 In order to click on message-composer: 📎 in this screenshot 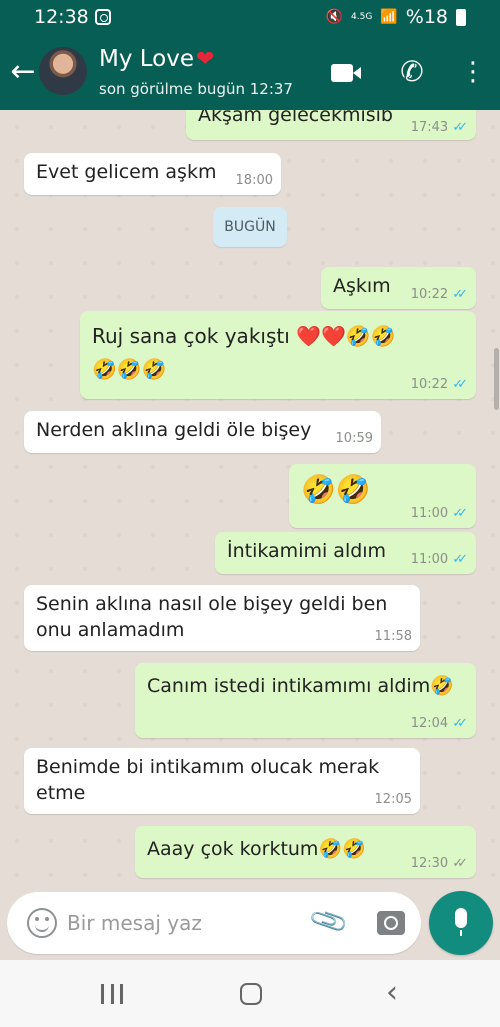, I will do `click(250, 924)`.